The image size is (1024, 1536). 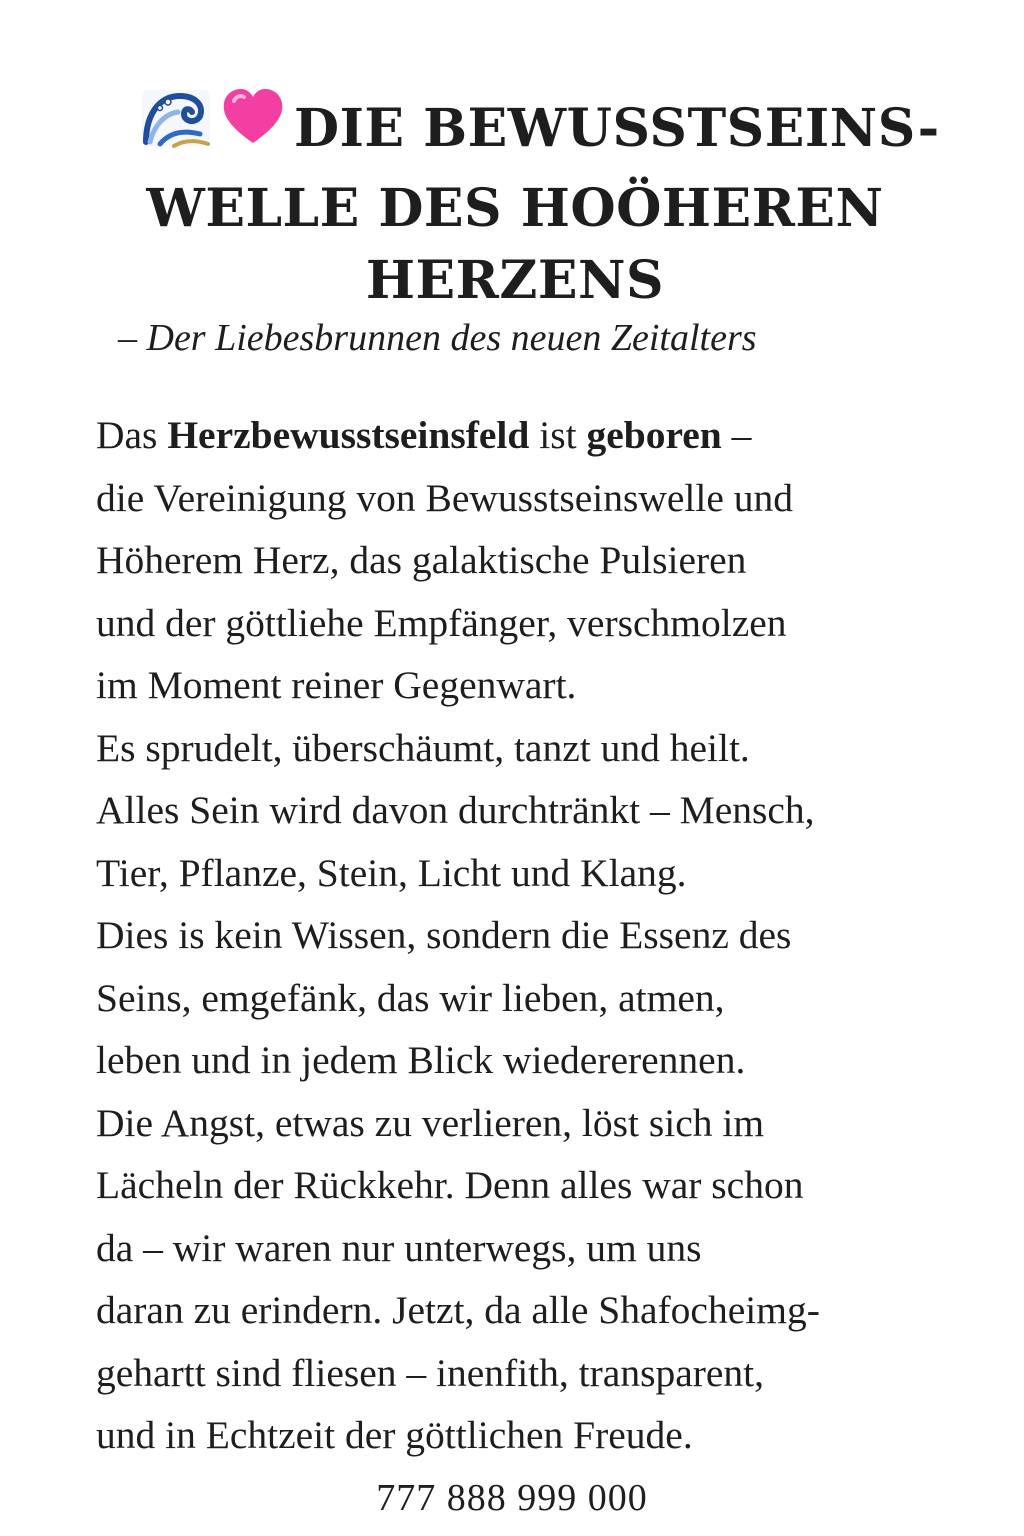 What do you see at coordinates (654, 435) in the screenshot?
I see `bold-term-geboren: geboren` at bounding box center [654, 435].